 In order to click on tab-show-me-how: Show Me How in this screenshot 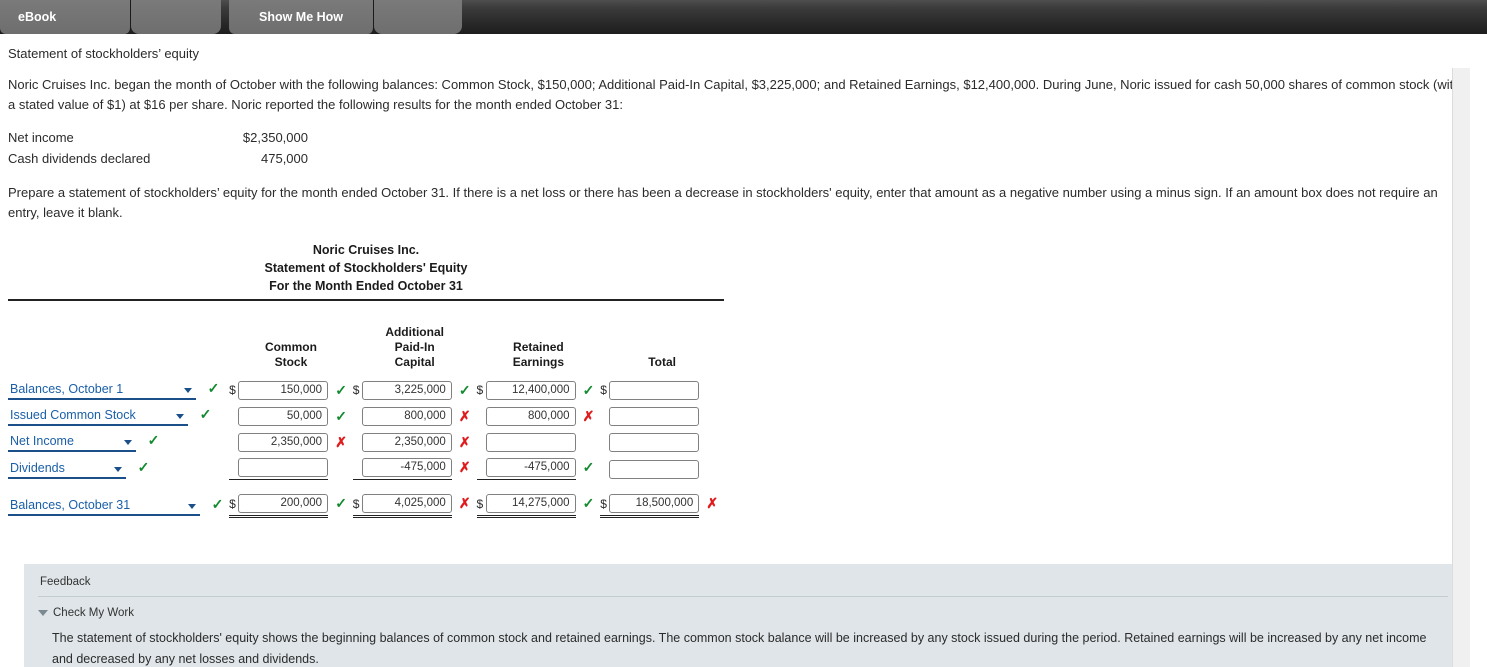, I will do `click(301, 17)`.